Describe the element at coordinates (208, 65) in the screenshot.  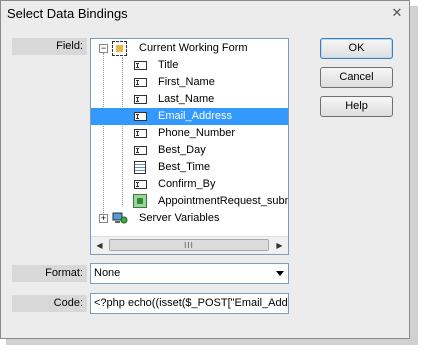
I see `tree-item-title: Title` at that location.